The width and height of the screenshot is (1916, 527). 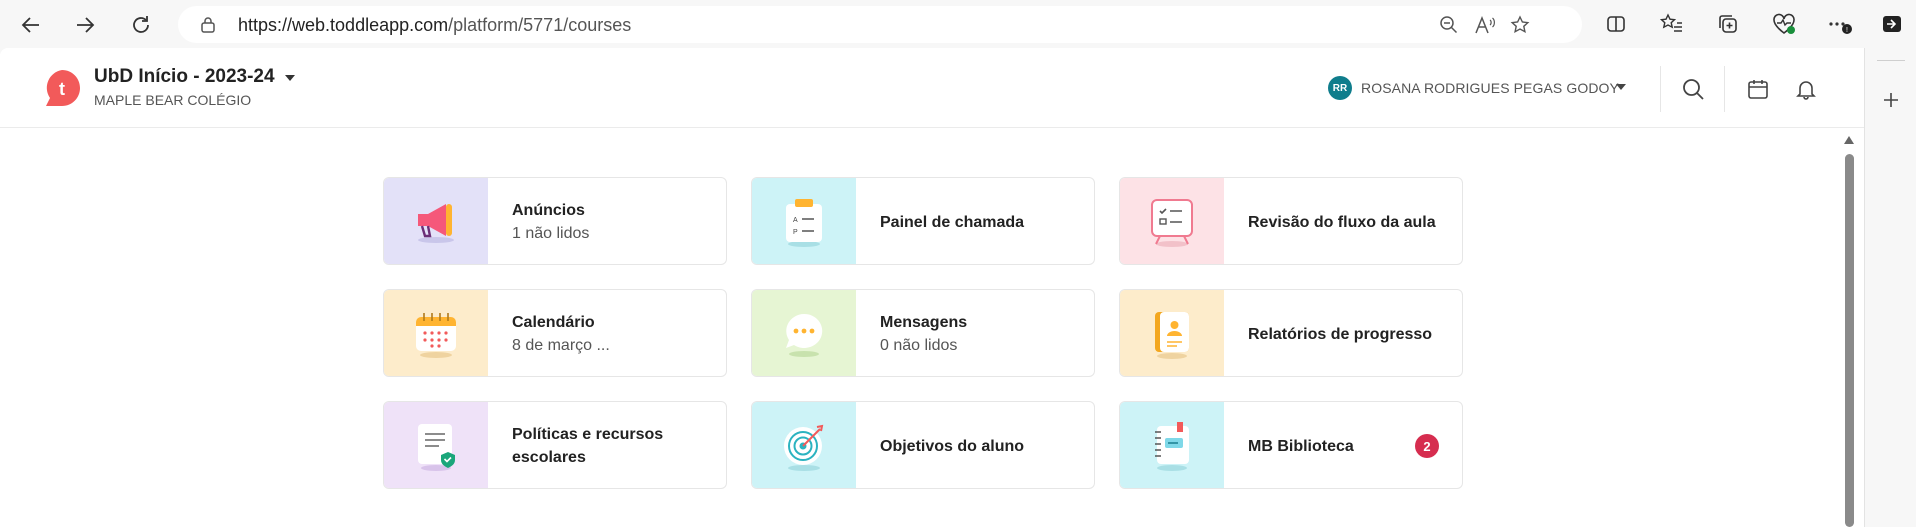 I want to click on card-title: Revisão do fluxo da aula, so click(x=1342, y=222).